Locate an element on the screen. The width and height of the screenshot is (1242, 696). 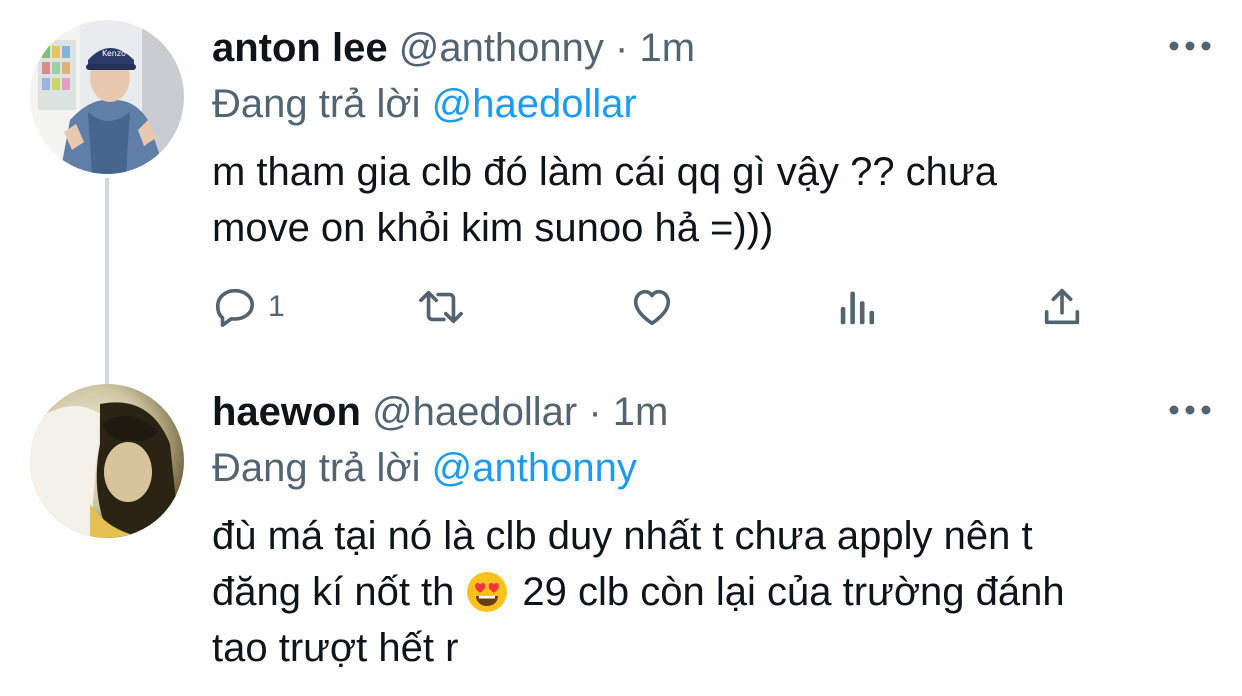
tweet-header: haewon @haedollar · 1m is located at coordinates (707, 412).